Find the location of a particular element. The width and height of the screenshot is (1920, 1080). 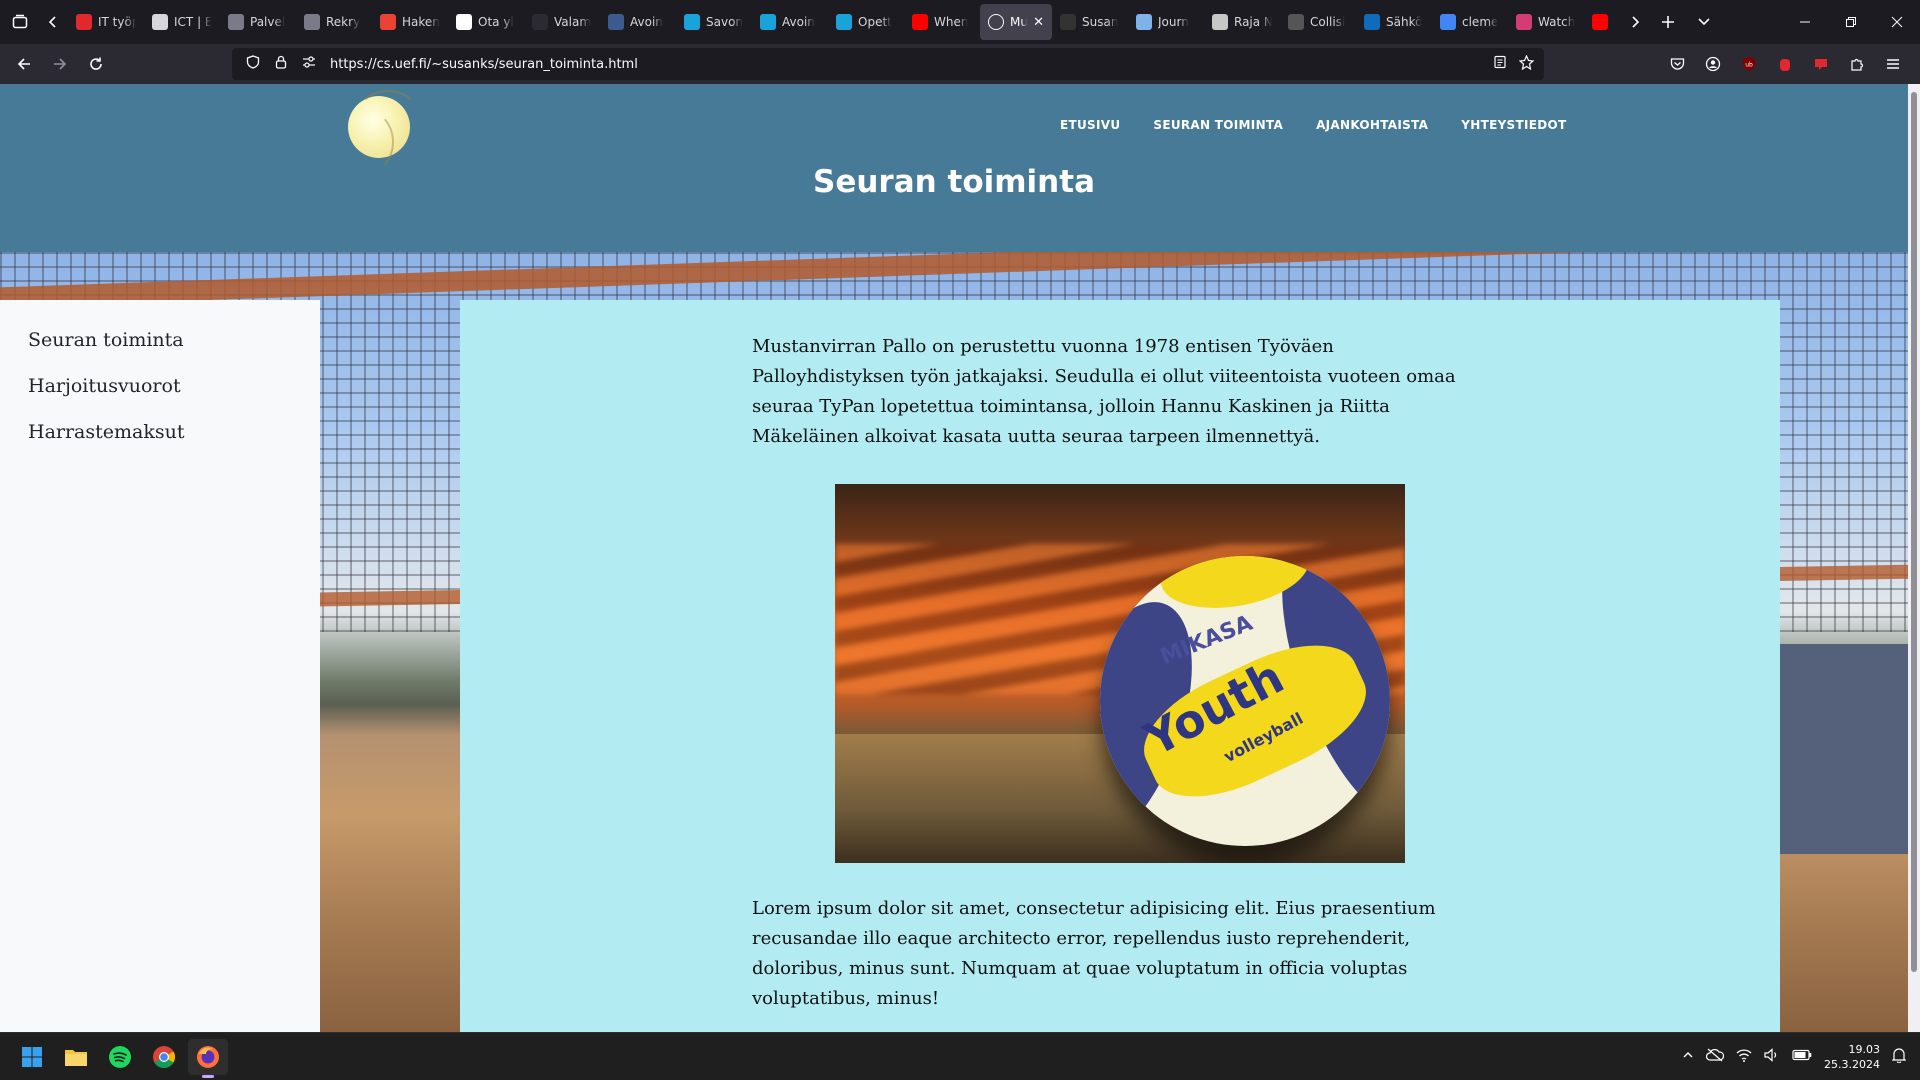

browser-tab-active: Mu ✕ is located at coordinates (1016, 22).